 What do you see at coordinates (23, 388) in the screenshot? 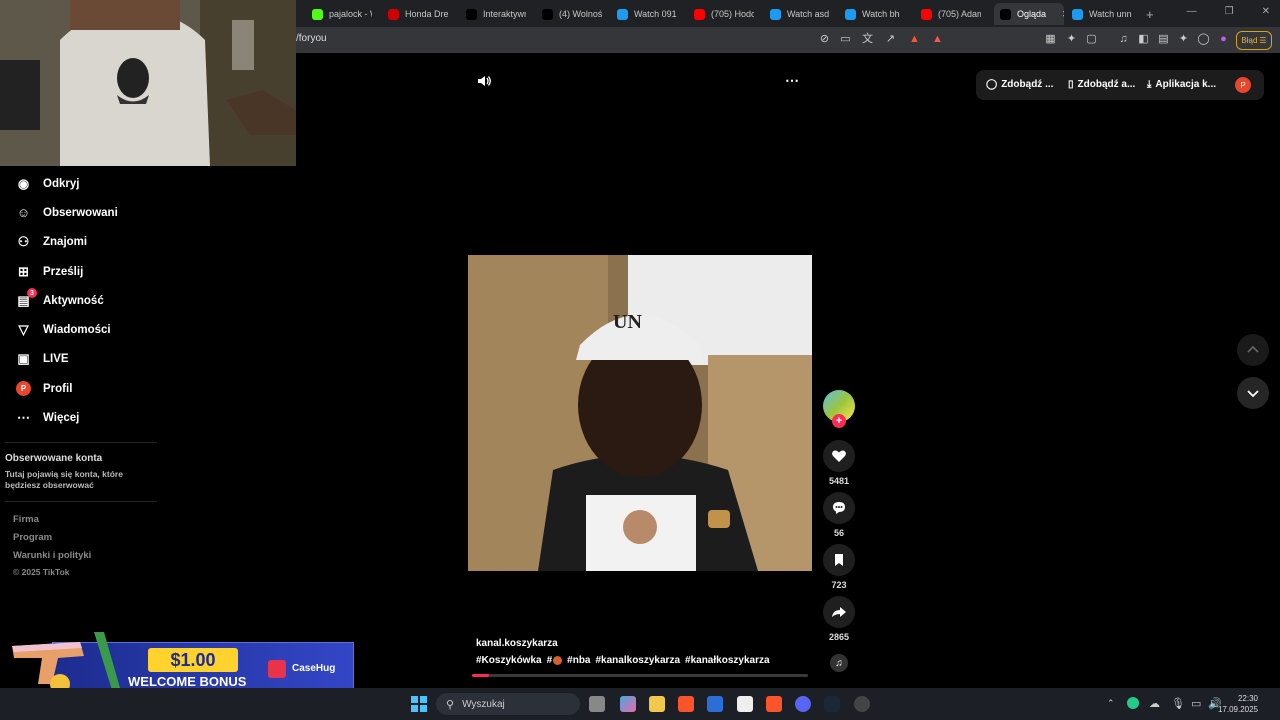
I see `profile-icon: P` at bounding box center [23, 388].